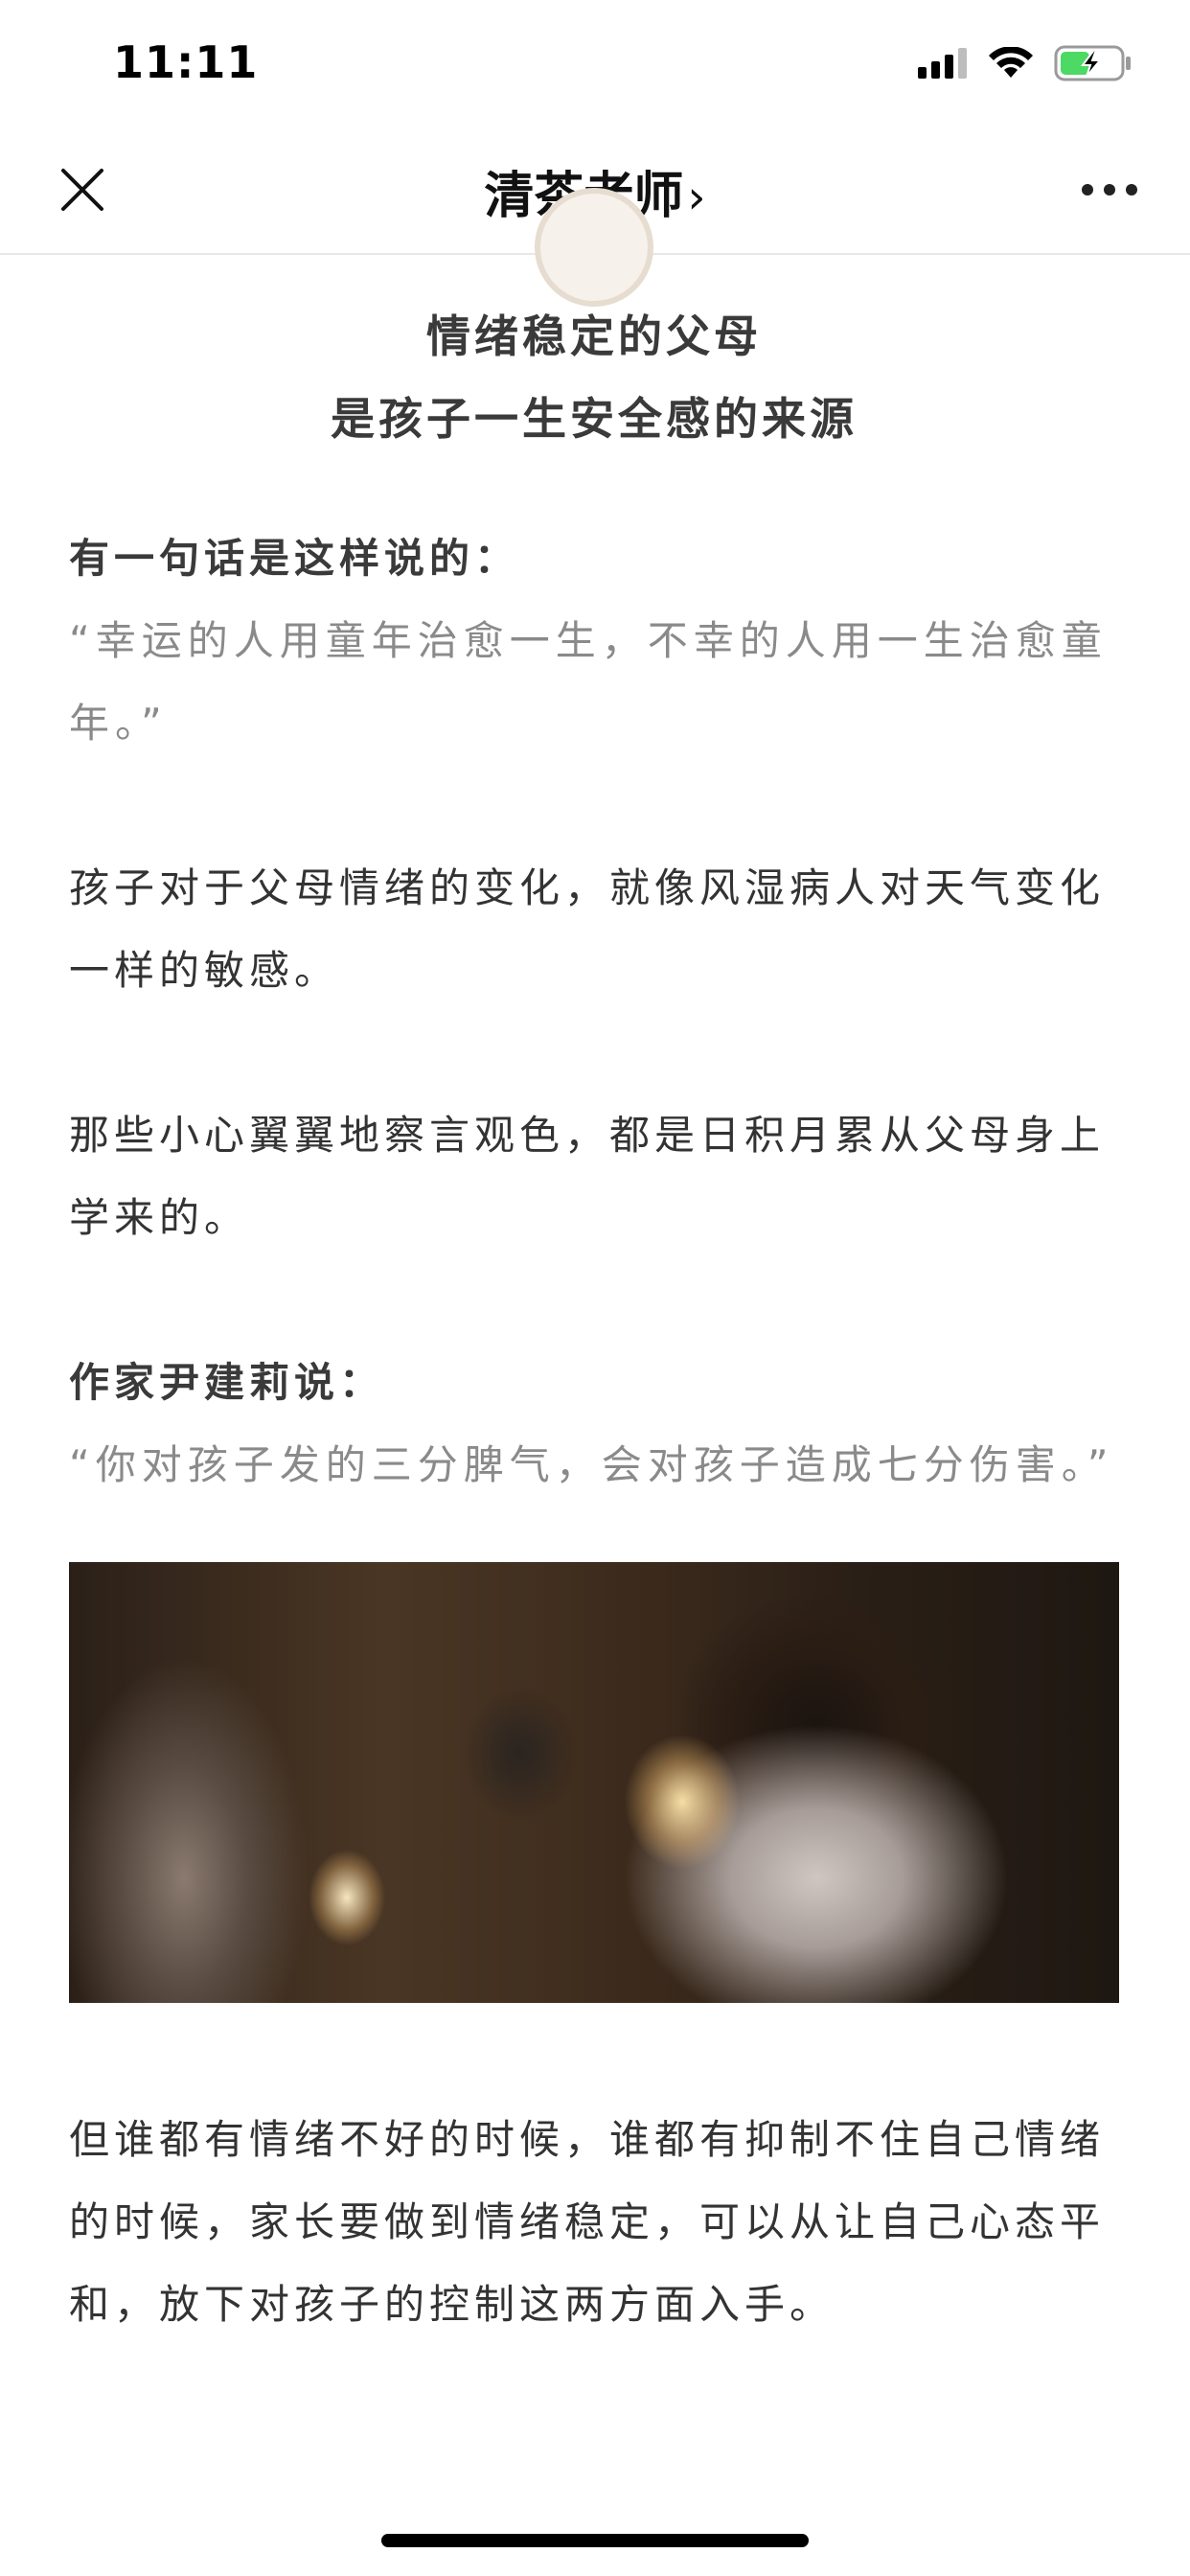  What do you see at coordinates (588, 929) in the screenshot?
I see `paragraph-2: 孩子对于父母情绪的变化，就像风湿病人对天气变化一样的敏感。` at bounding box center [588, 929].